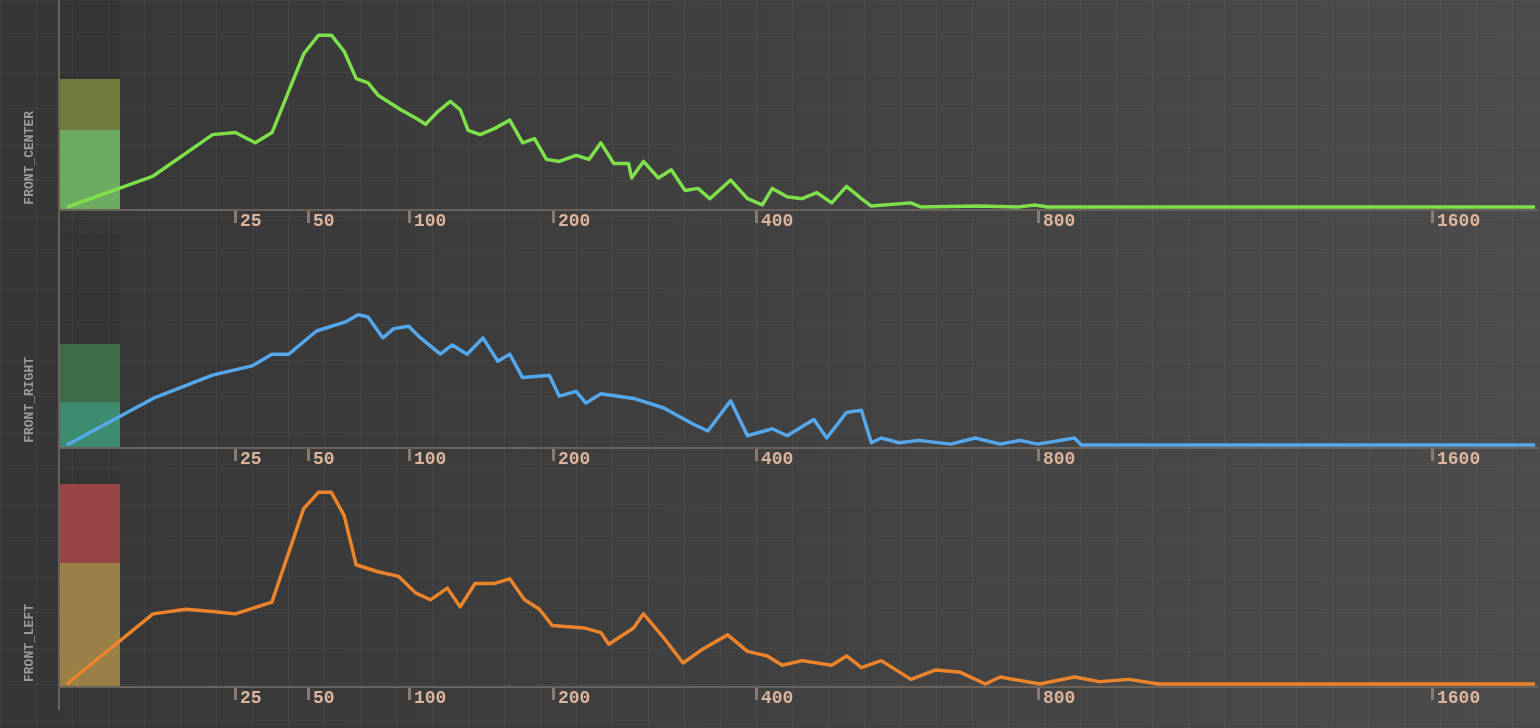  I want to click on channel-label: FRONT_LEFT, so click(29, 643).